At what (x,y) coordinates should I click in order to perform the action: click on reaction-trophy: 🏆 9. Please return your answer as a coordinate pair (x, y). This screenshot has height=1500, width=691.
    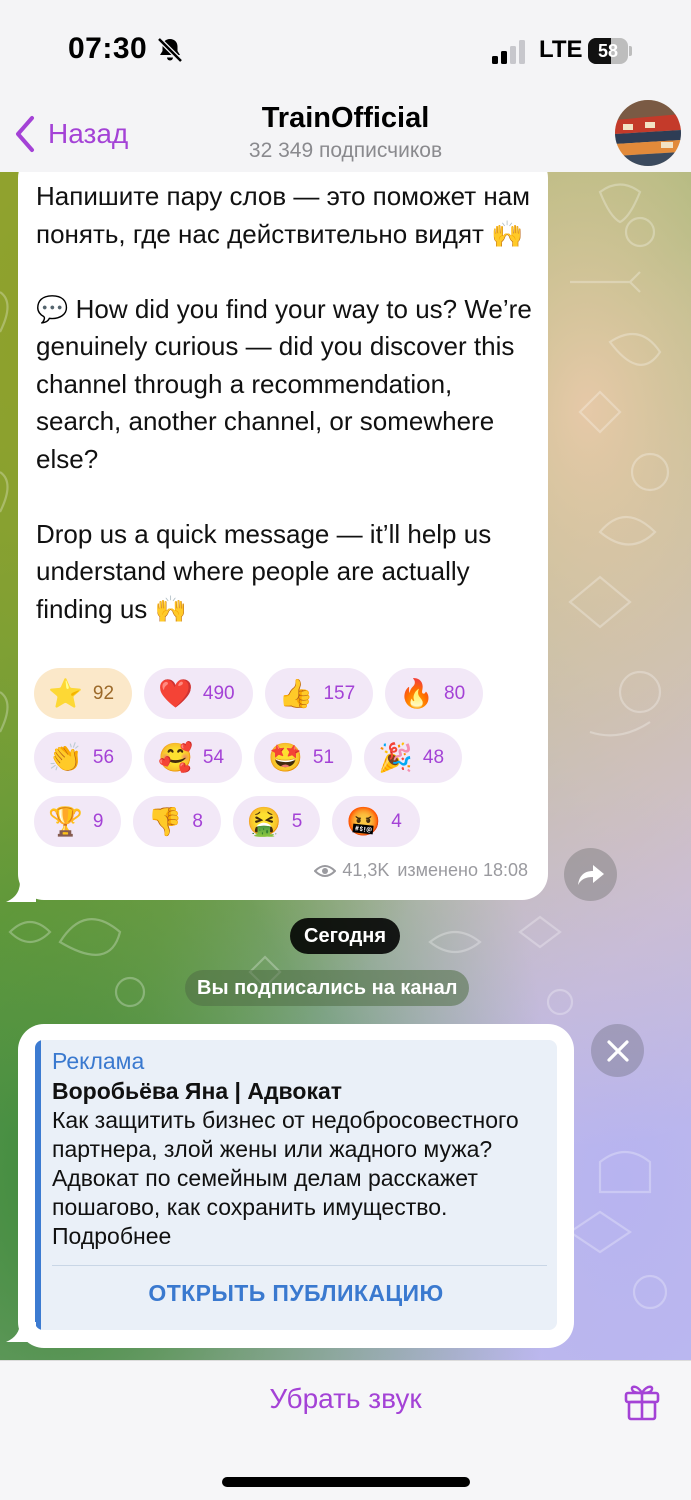
    Looking at the image, I should click on (78, 821).